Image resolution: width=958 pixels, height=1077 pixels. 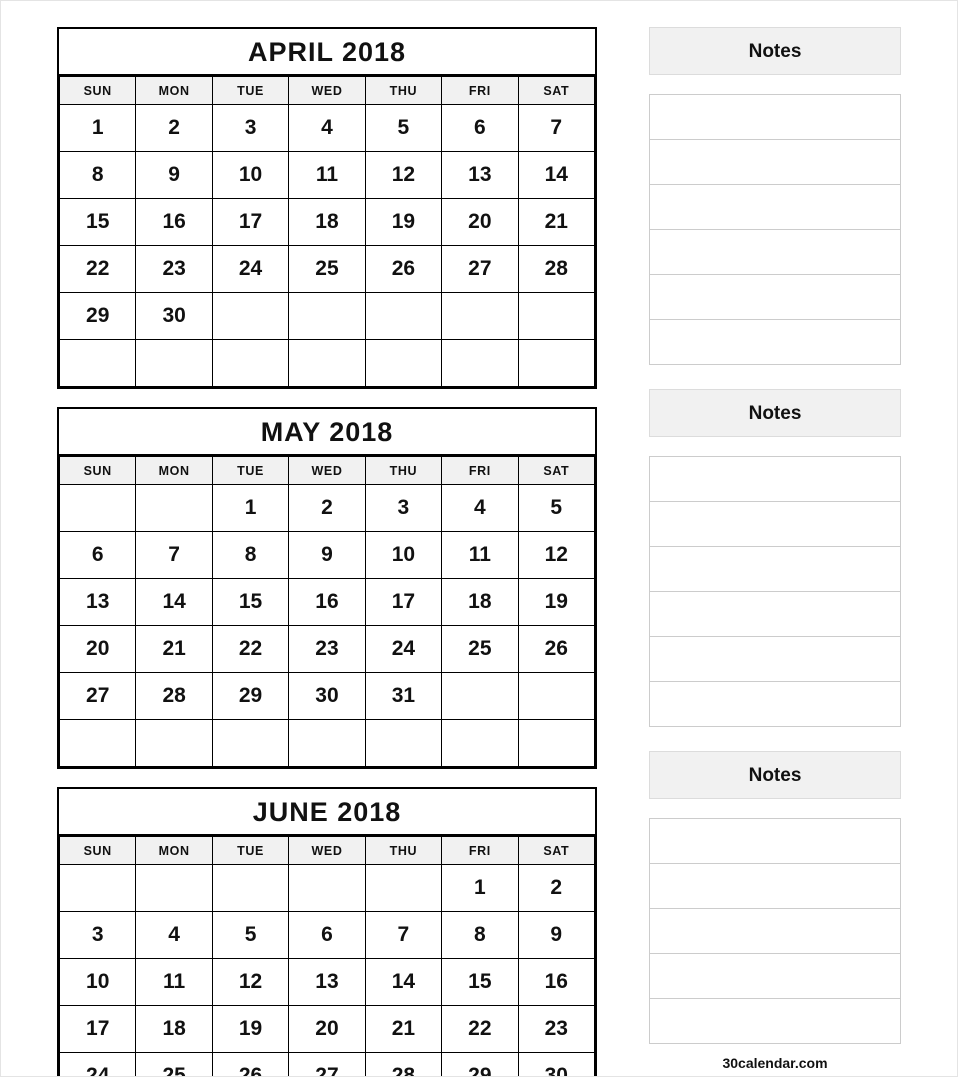 What do you see at coordinates (250, 696) in the screenshot?
I see `calendar-day-cell: 29` at bounding box center [250, 696].